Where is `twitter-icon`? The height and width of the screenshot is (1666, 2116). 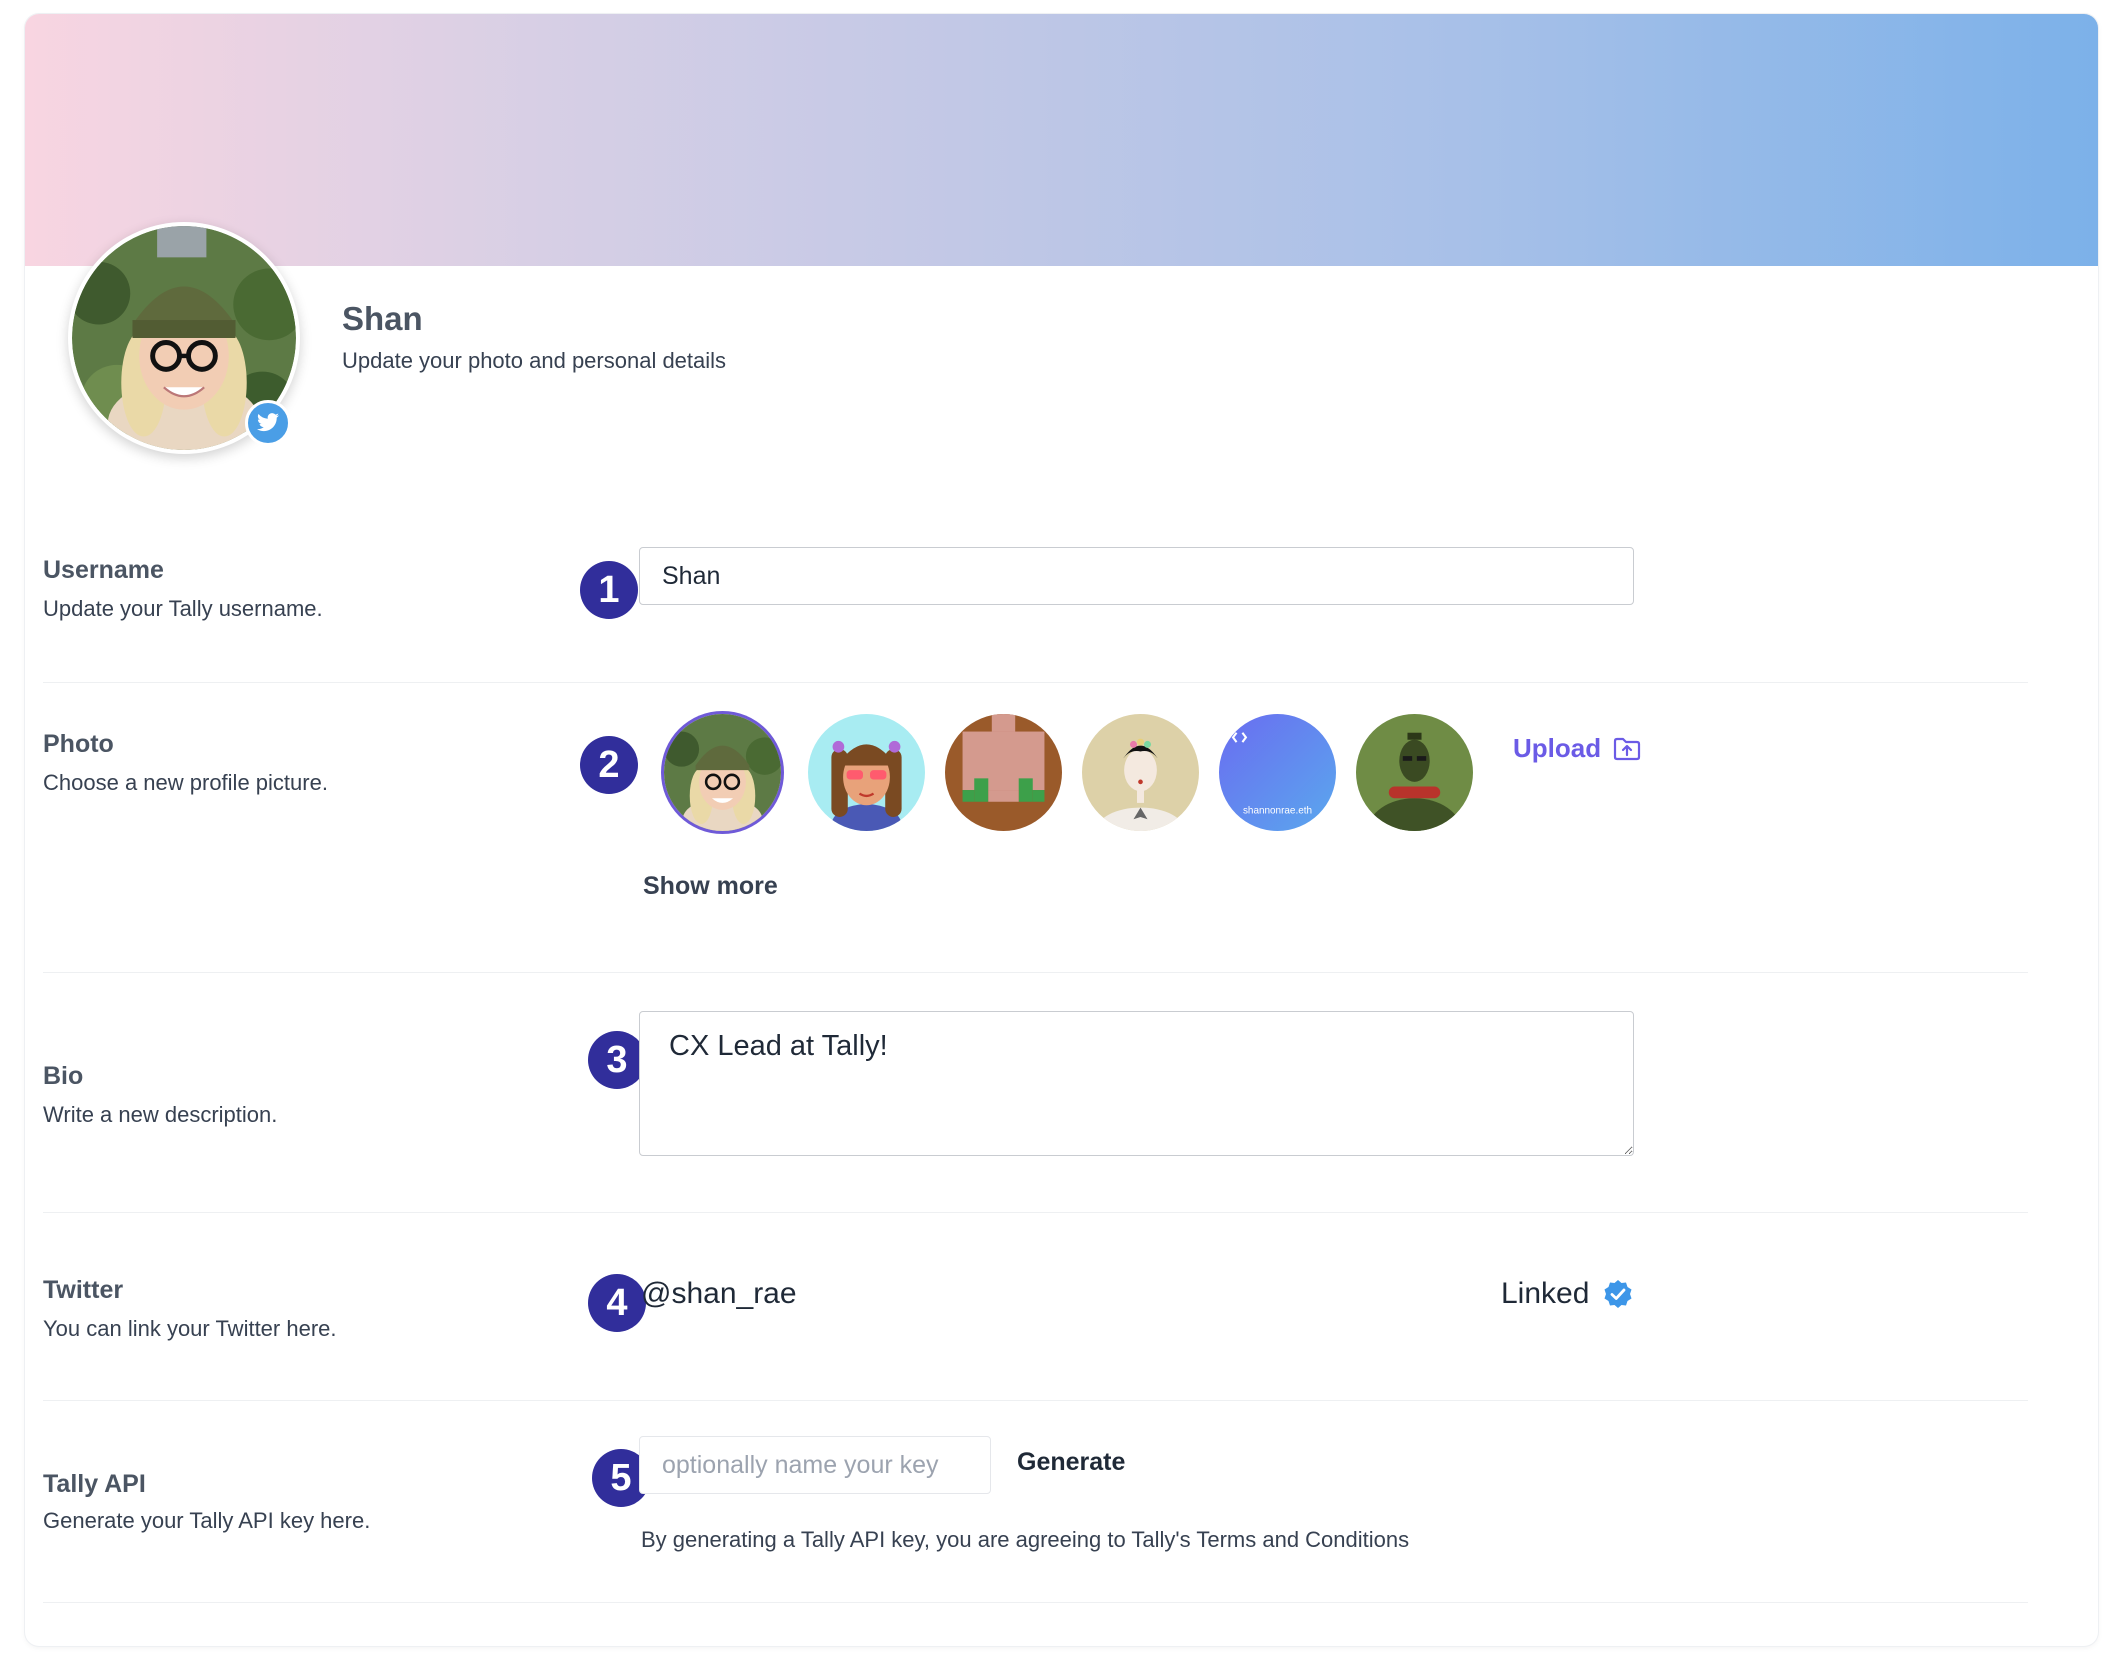 twitter-icon is located at coordinates (268, 422).